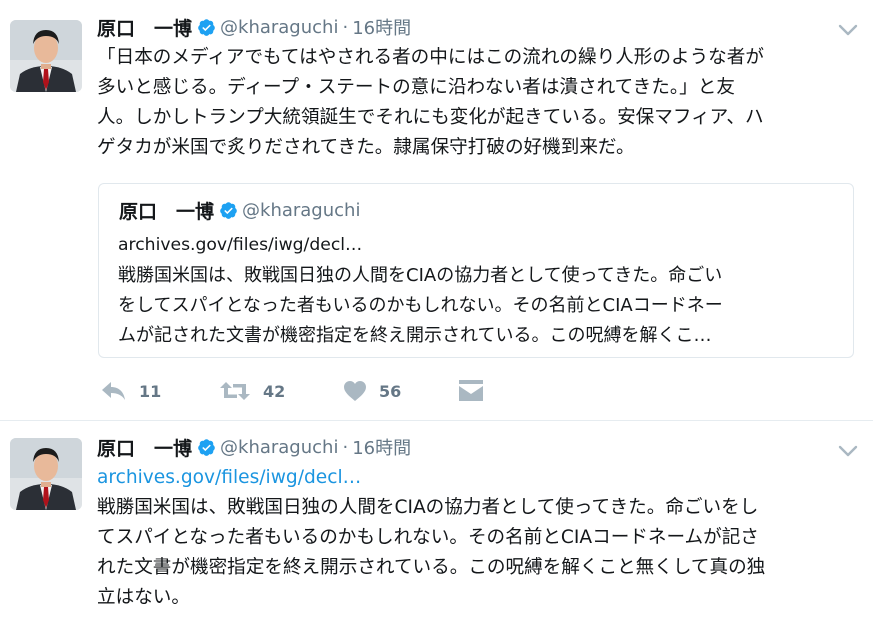 Image resolution: width=873 pixels, height=621 pixels. Describe the element at coordinates (274, 391) in the screenshot. I see `retweet-count: 42` at that location.